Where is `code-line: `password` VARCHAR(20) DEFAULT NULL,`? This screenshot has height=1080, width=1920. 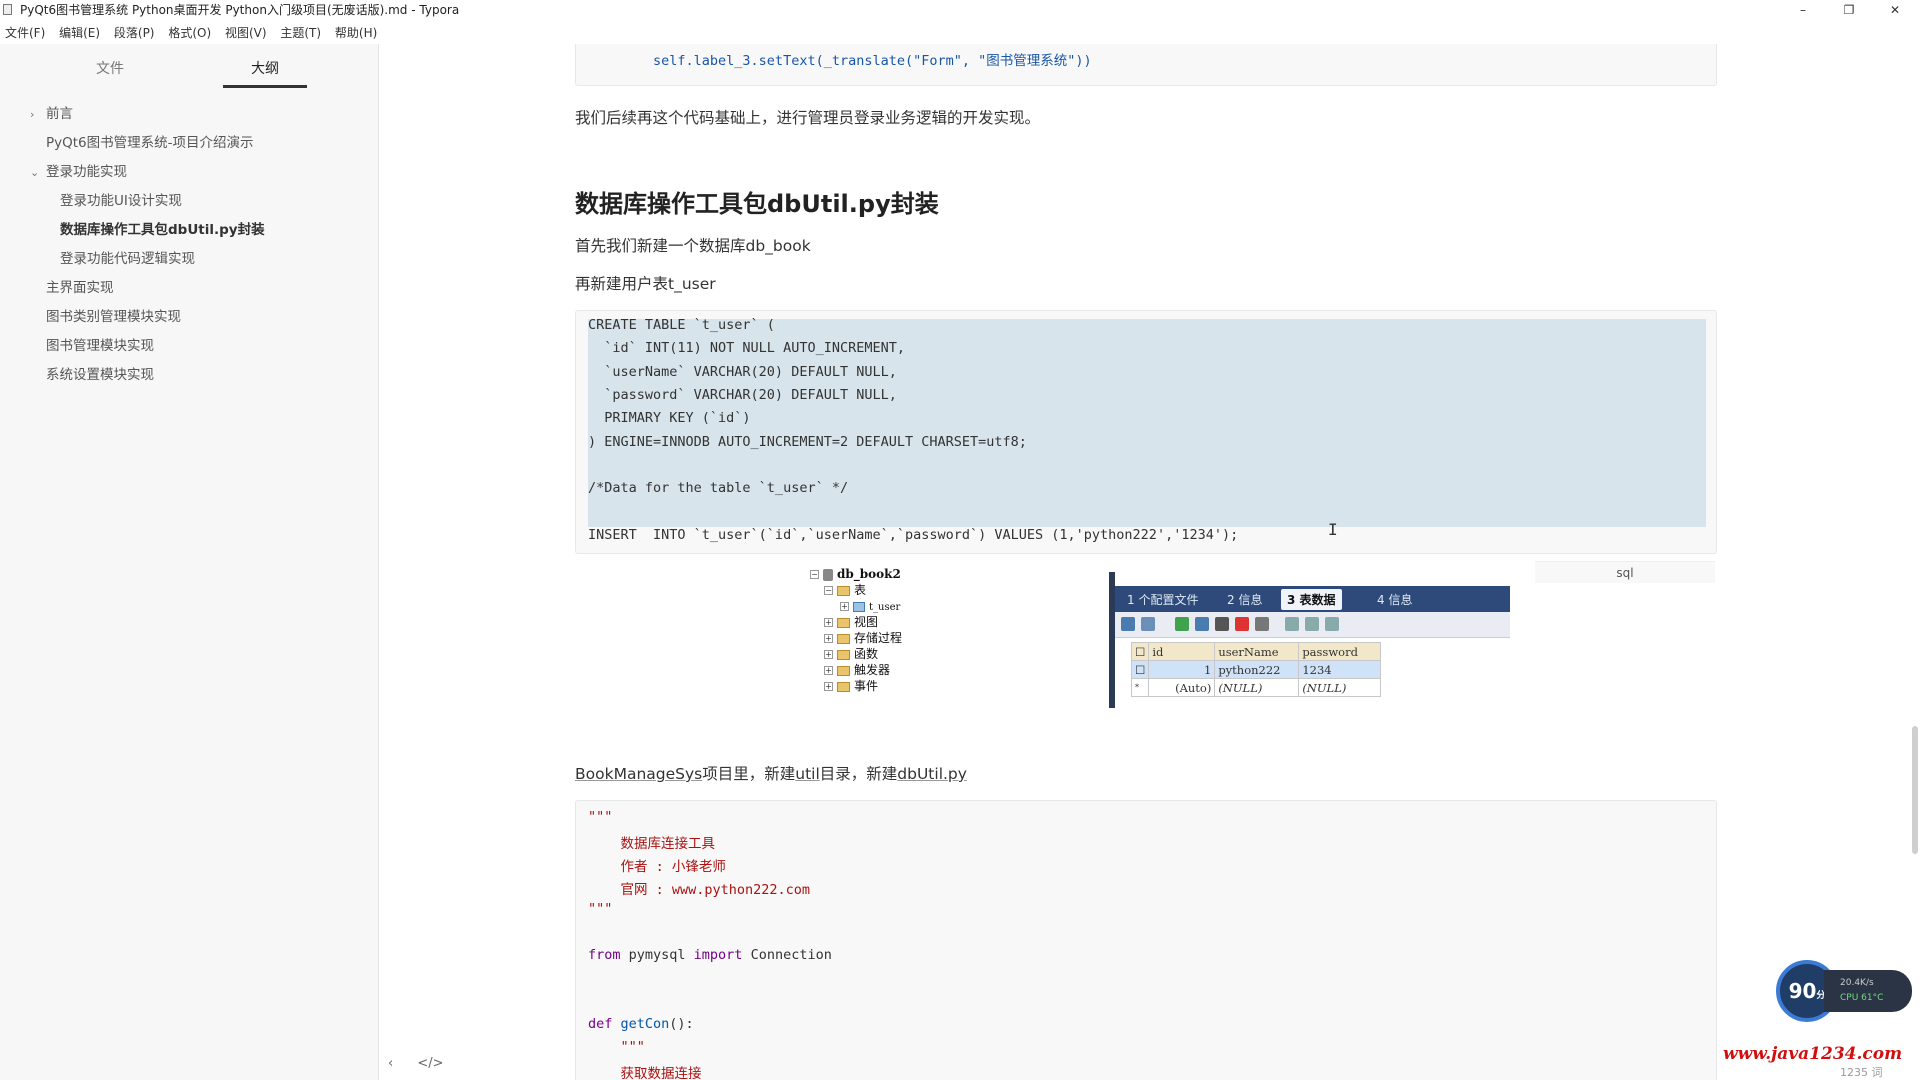 code-line: `password` VARCHAR(20) DEFAULT NULL, is located at coordinates (742, 394).